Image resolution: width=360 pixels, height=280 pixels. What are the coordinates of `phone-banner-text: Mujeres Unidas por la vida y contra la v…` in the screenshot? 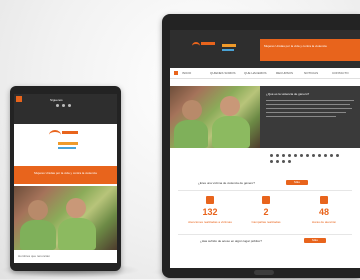 It's located at (65, 173).